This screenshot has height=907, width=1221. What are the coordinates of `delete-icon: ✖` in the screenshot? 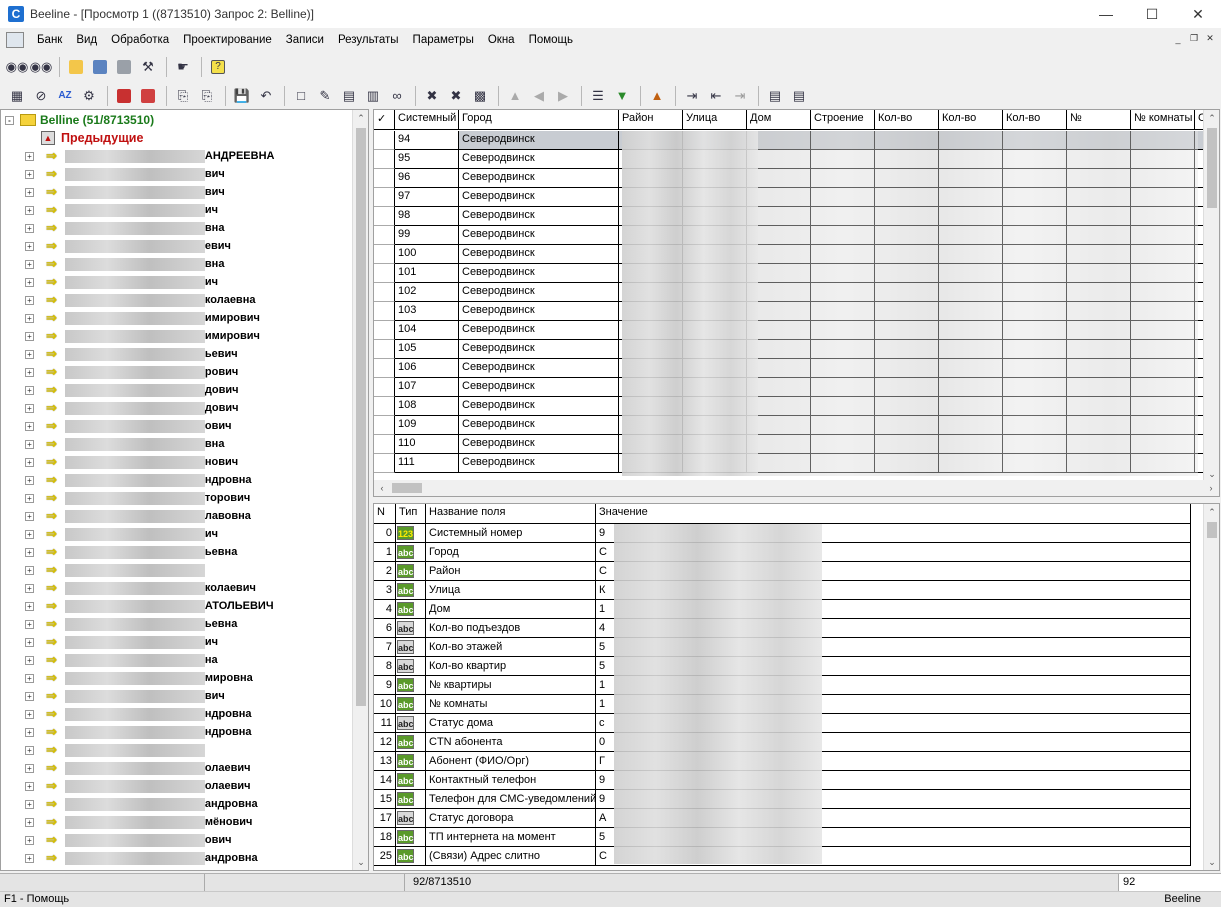 It's located at (432, 96).